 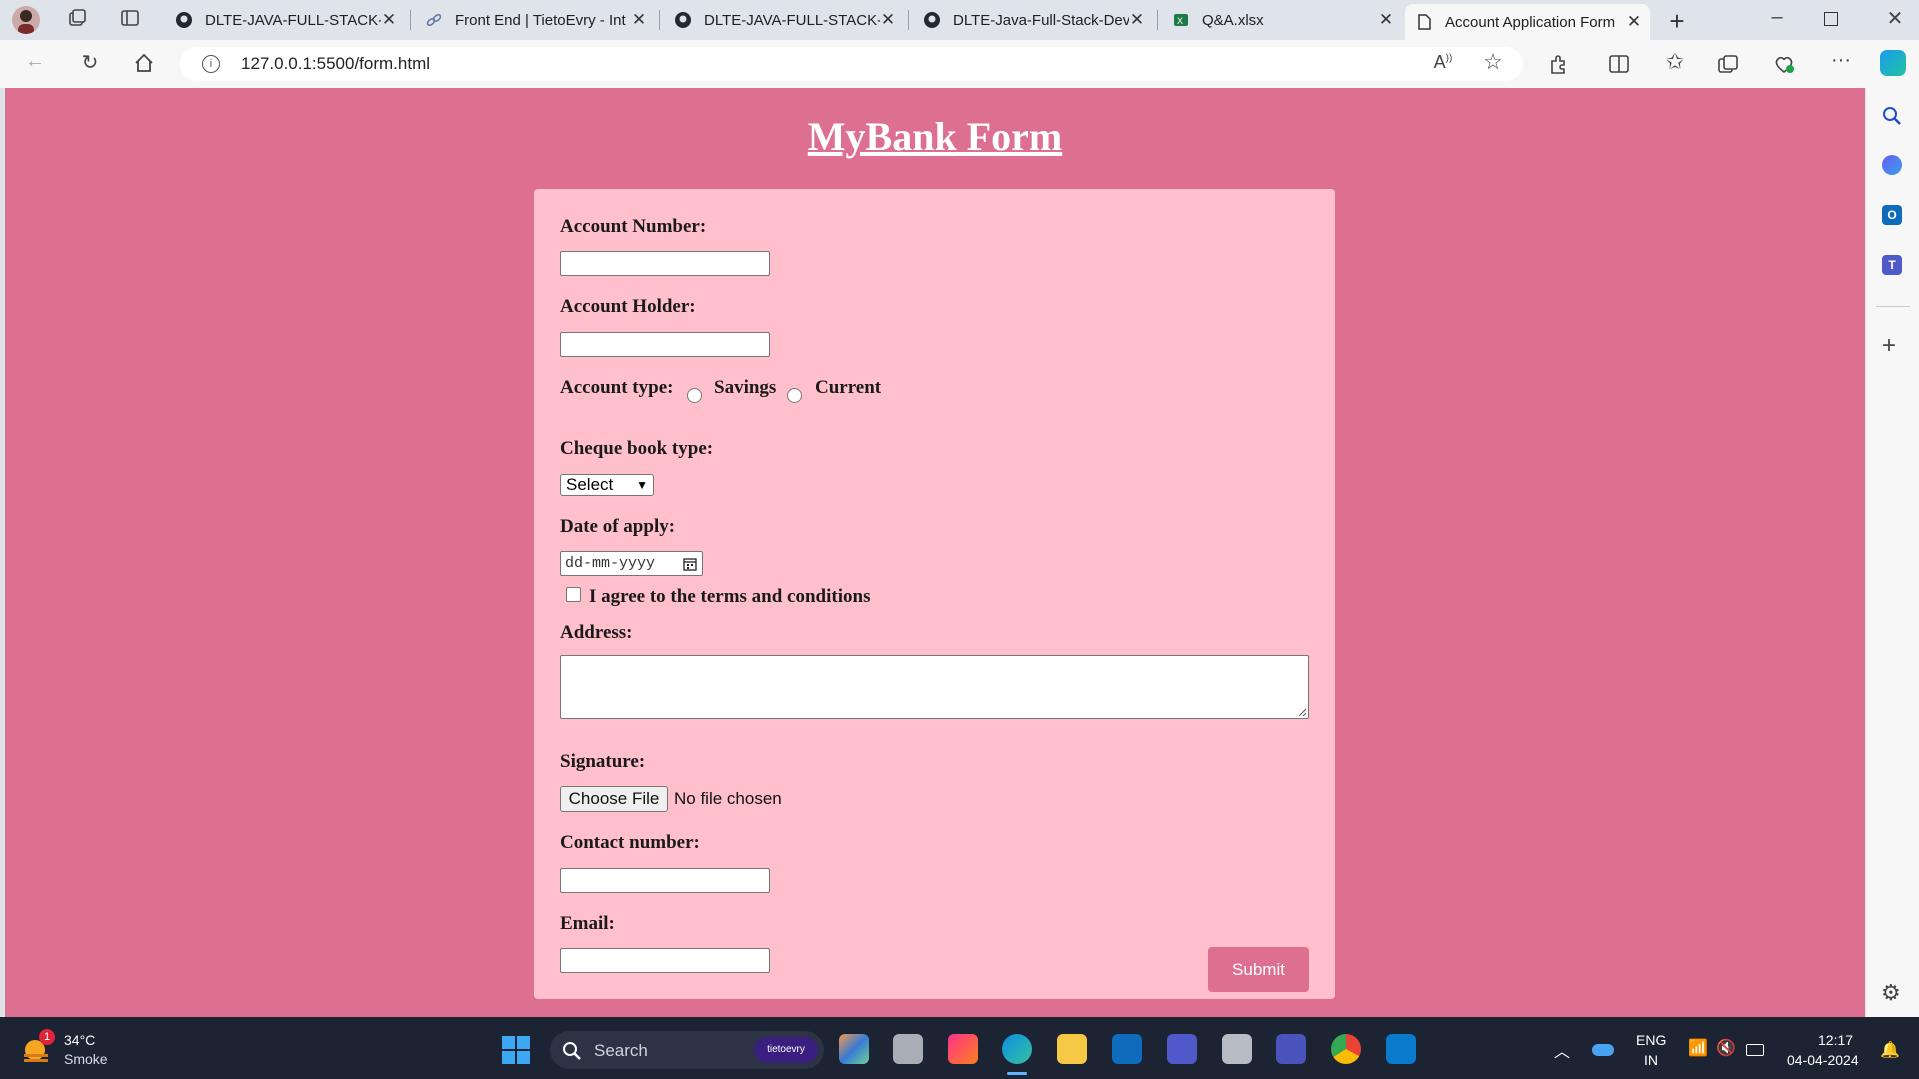 What do you see at coordinates (1493, 62) in the screenshot?
I see `favorite-star-icon: ☆` at bounding box center [1493, 62].